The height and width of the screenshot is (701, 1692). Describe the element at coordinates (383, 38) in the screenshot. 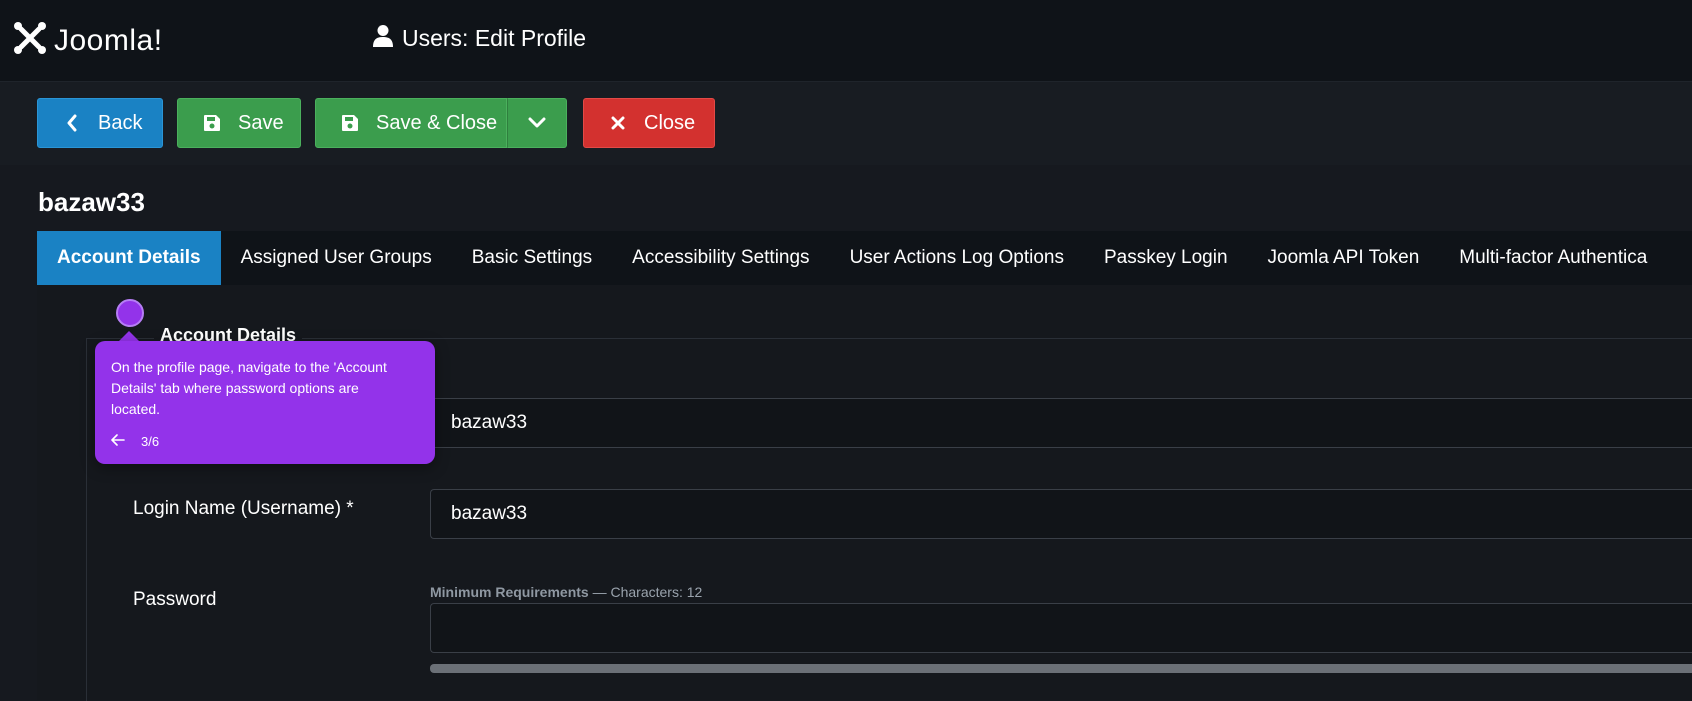

I see `user-icon` at that location.